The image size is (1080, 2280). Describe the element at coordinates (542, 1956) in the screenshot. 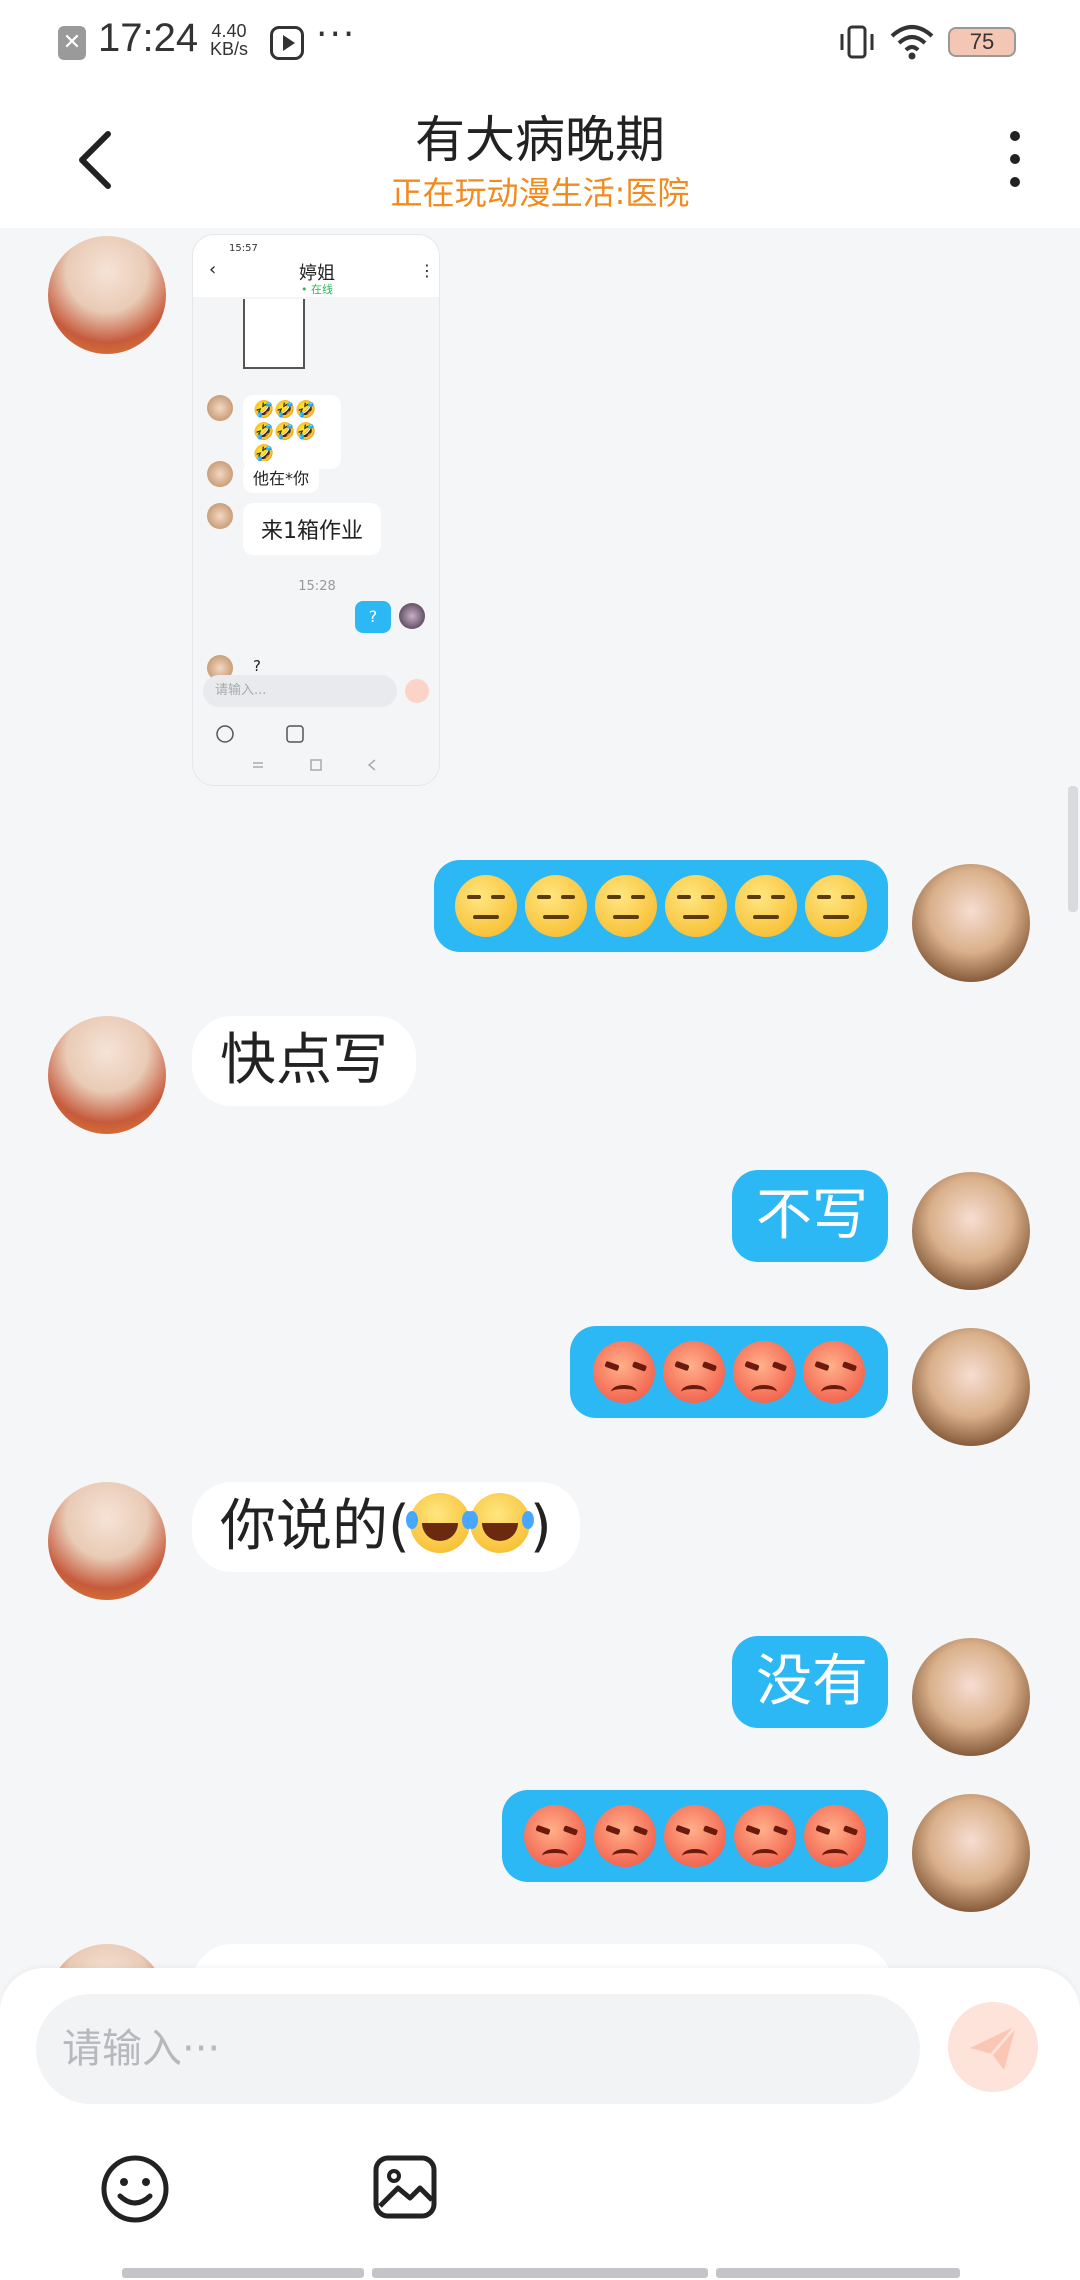

I see `received-message-bubble` at that location.